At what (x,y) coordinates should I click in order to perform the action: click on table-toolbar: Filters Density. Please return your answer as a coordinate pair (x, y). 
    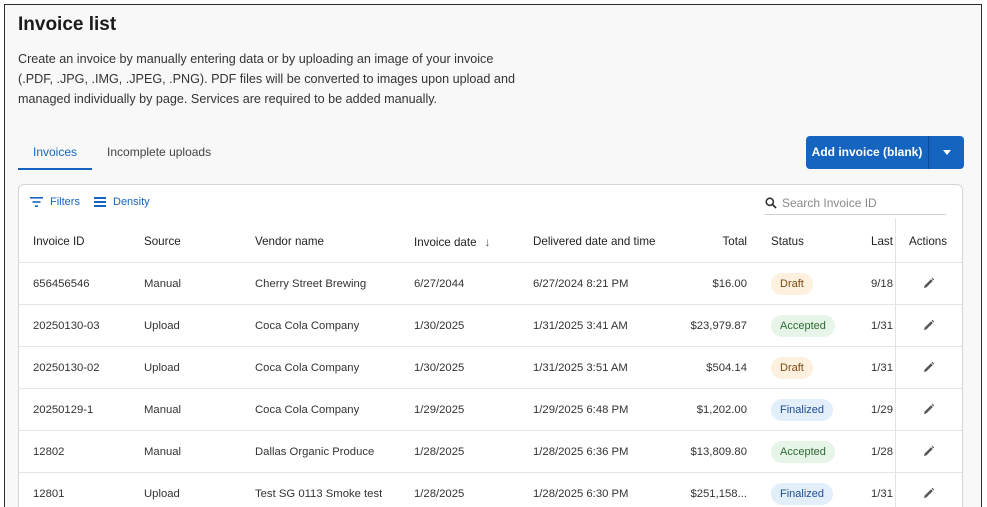
    Looking at the image, I should click on (490, 203).